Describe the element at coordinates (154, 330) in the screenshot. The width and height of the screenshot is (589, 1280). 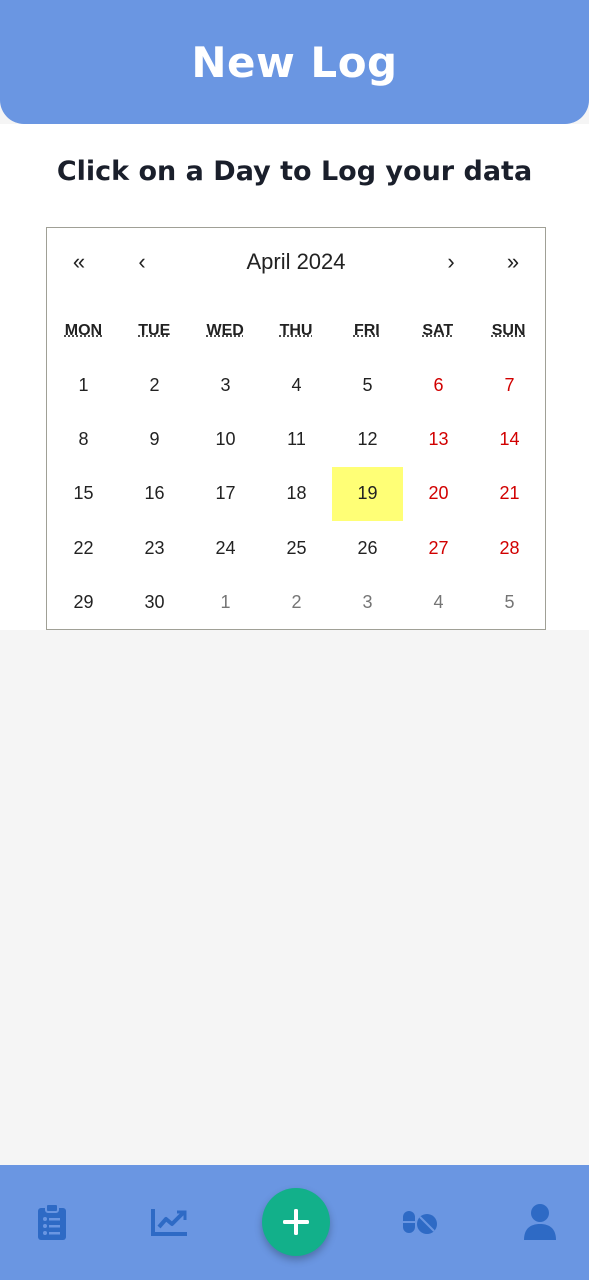
I see `weekday-tue: TUE` at that location.